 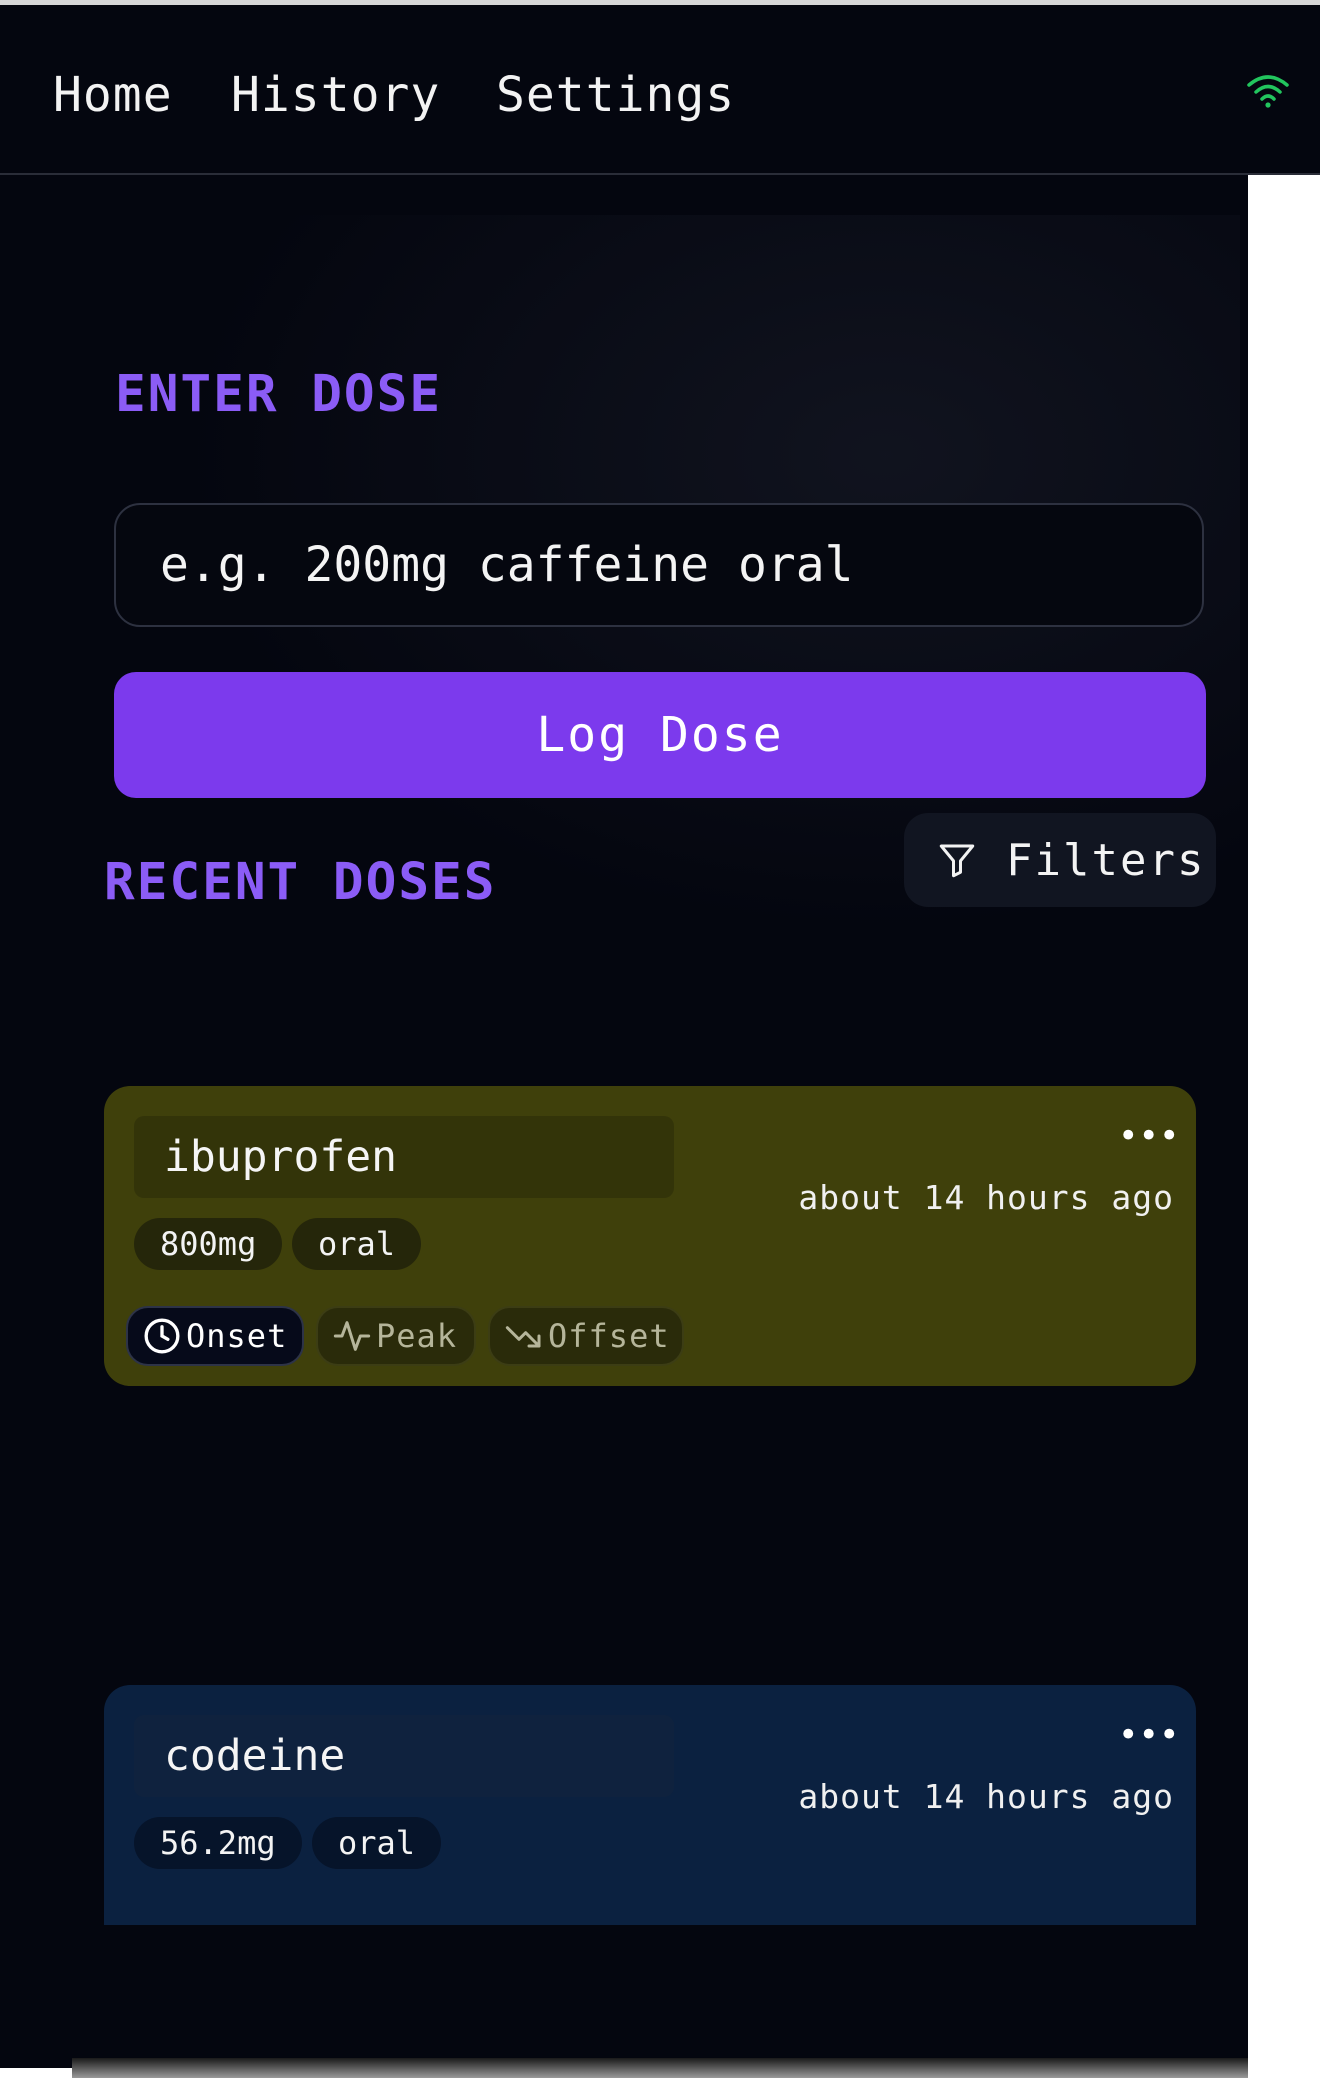 What do you see at coordinates (659, 565) in the screenshot?
I see `dose-input` at bounding box center [659, 565].